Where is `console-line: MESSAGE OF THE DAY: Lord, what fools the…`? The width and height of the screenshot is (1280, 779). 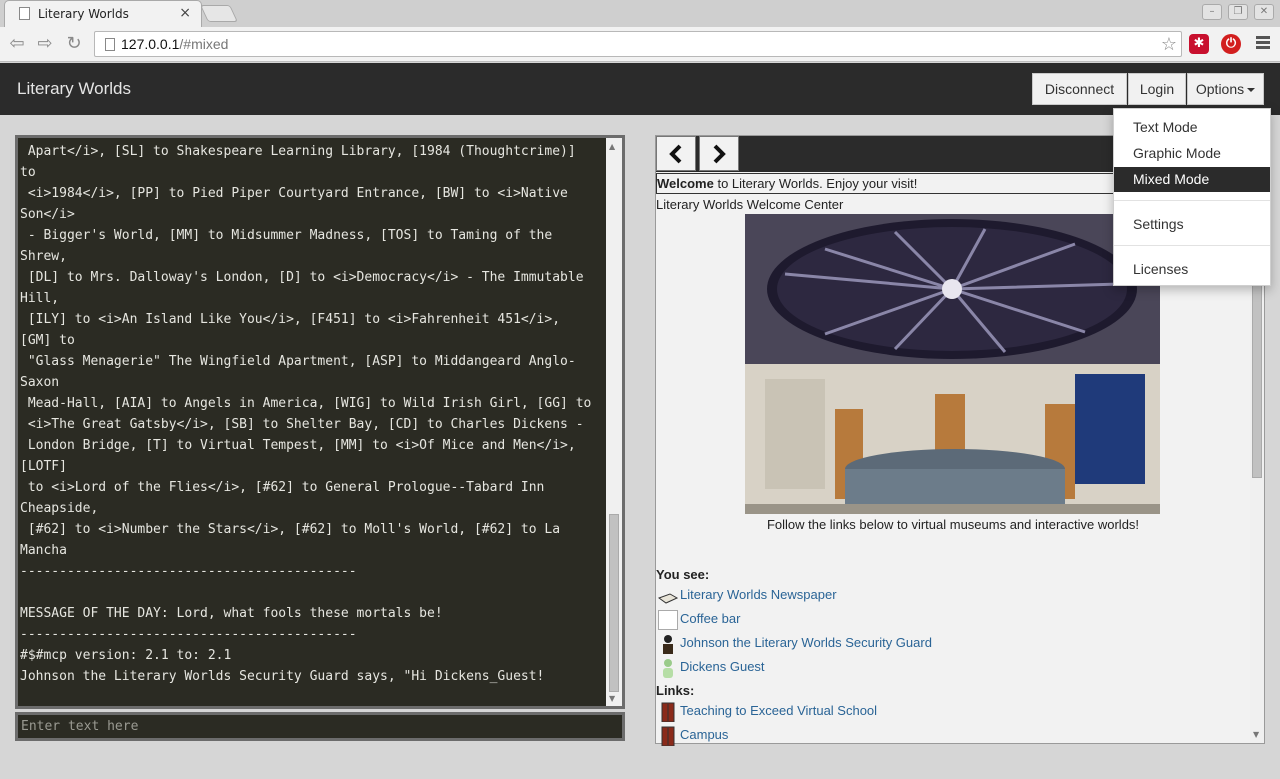 console-line: MESSAGE OF THE DAY: Lord, what fools the… is located at coordinates (231, 613).